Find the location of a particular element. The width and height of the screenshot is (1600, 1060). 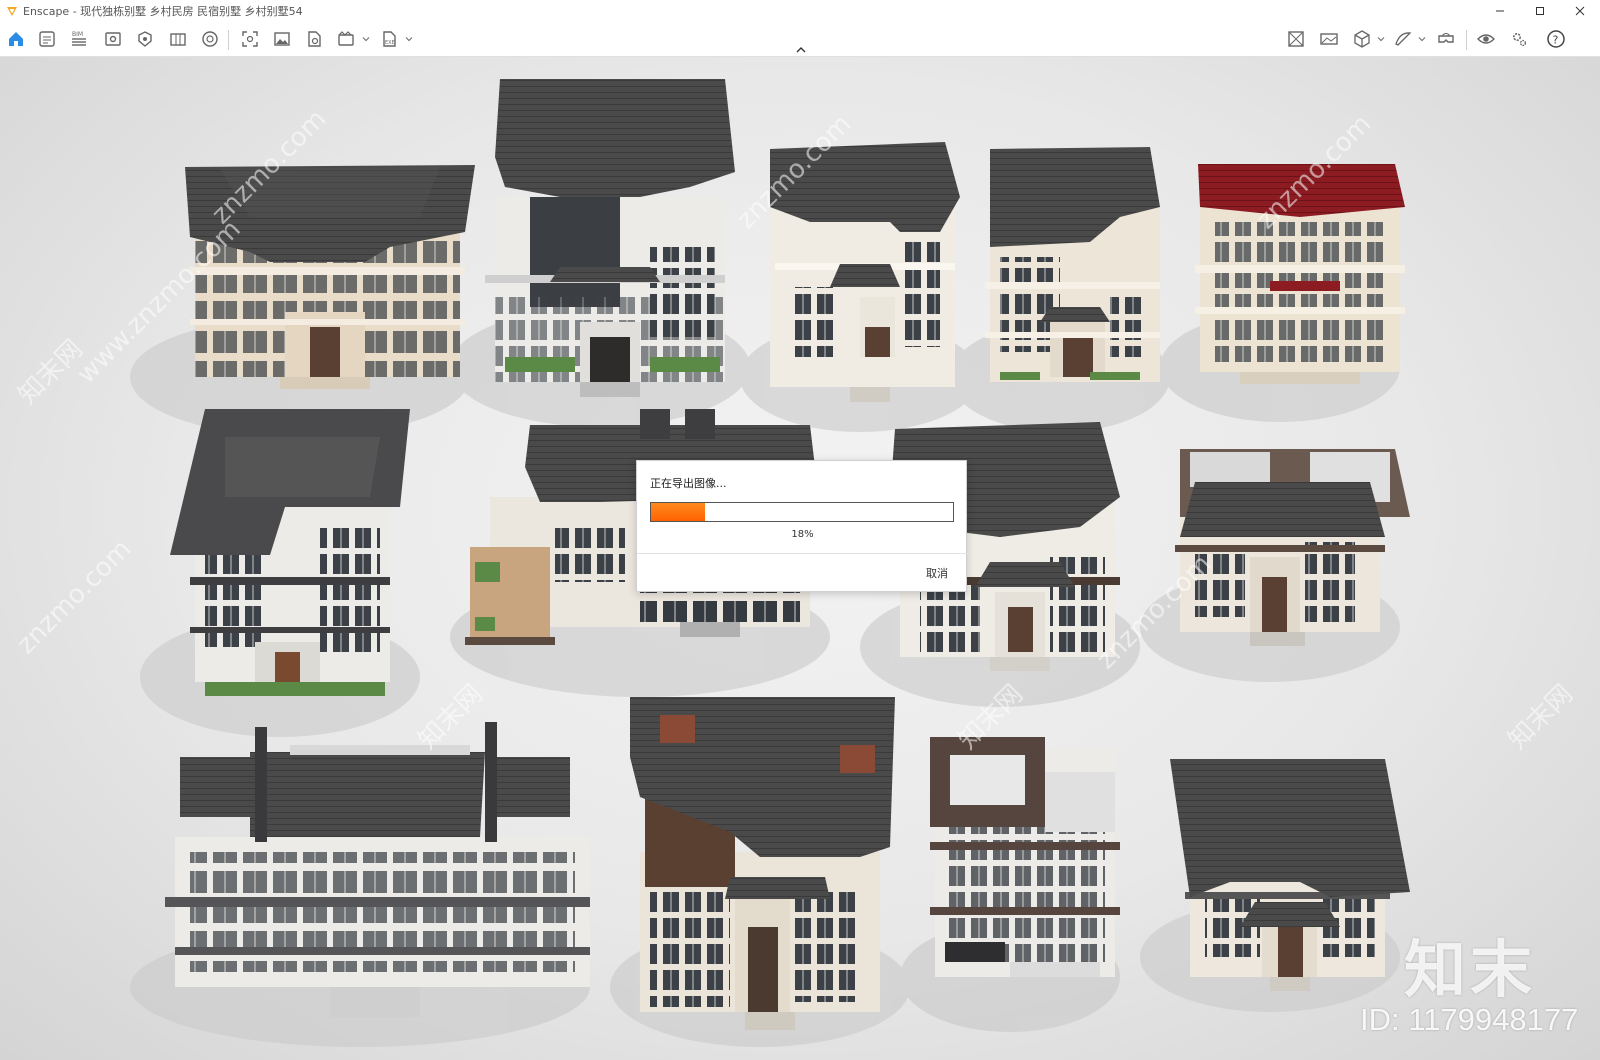

exe-export-button: EXE is located at coordinates (389, 39).